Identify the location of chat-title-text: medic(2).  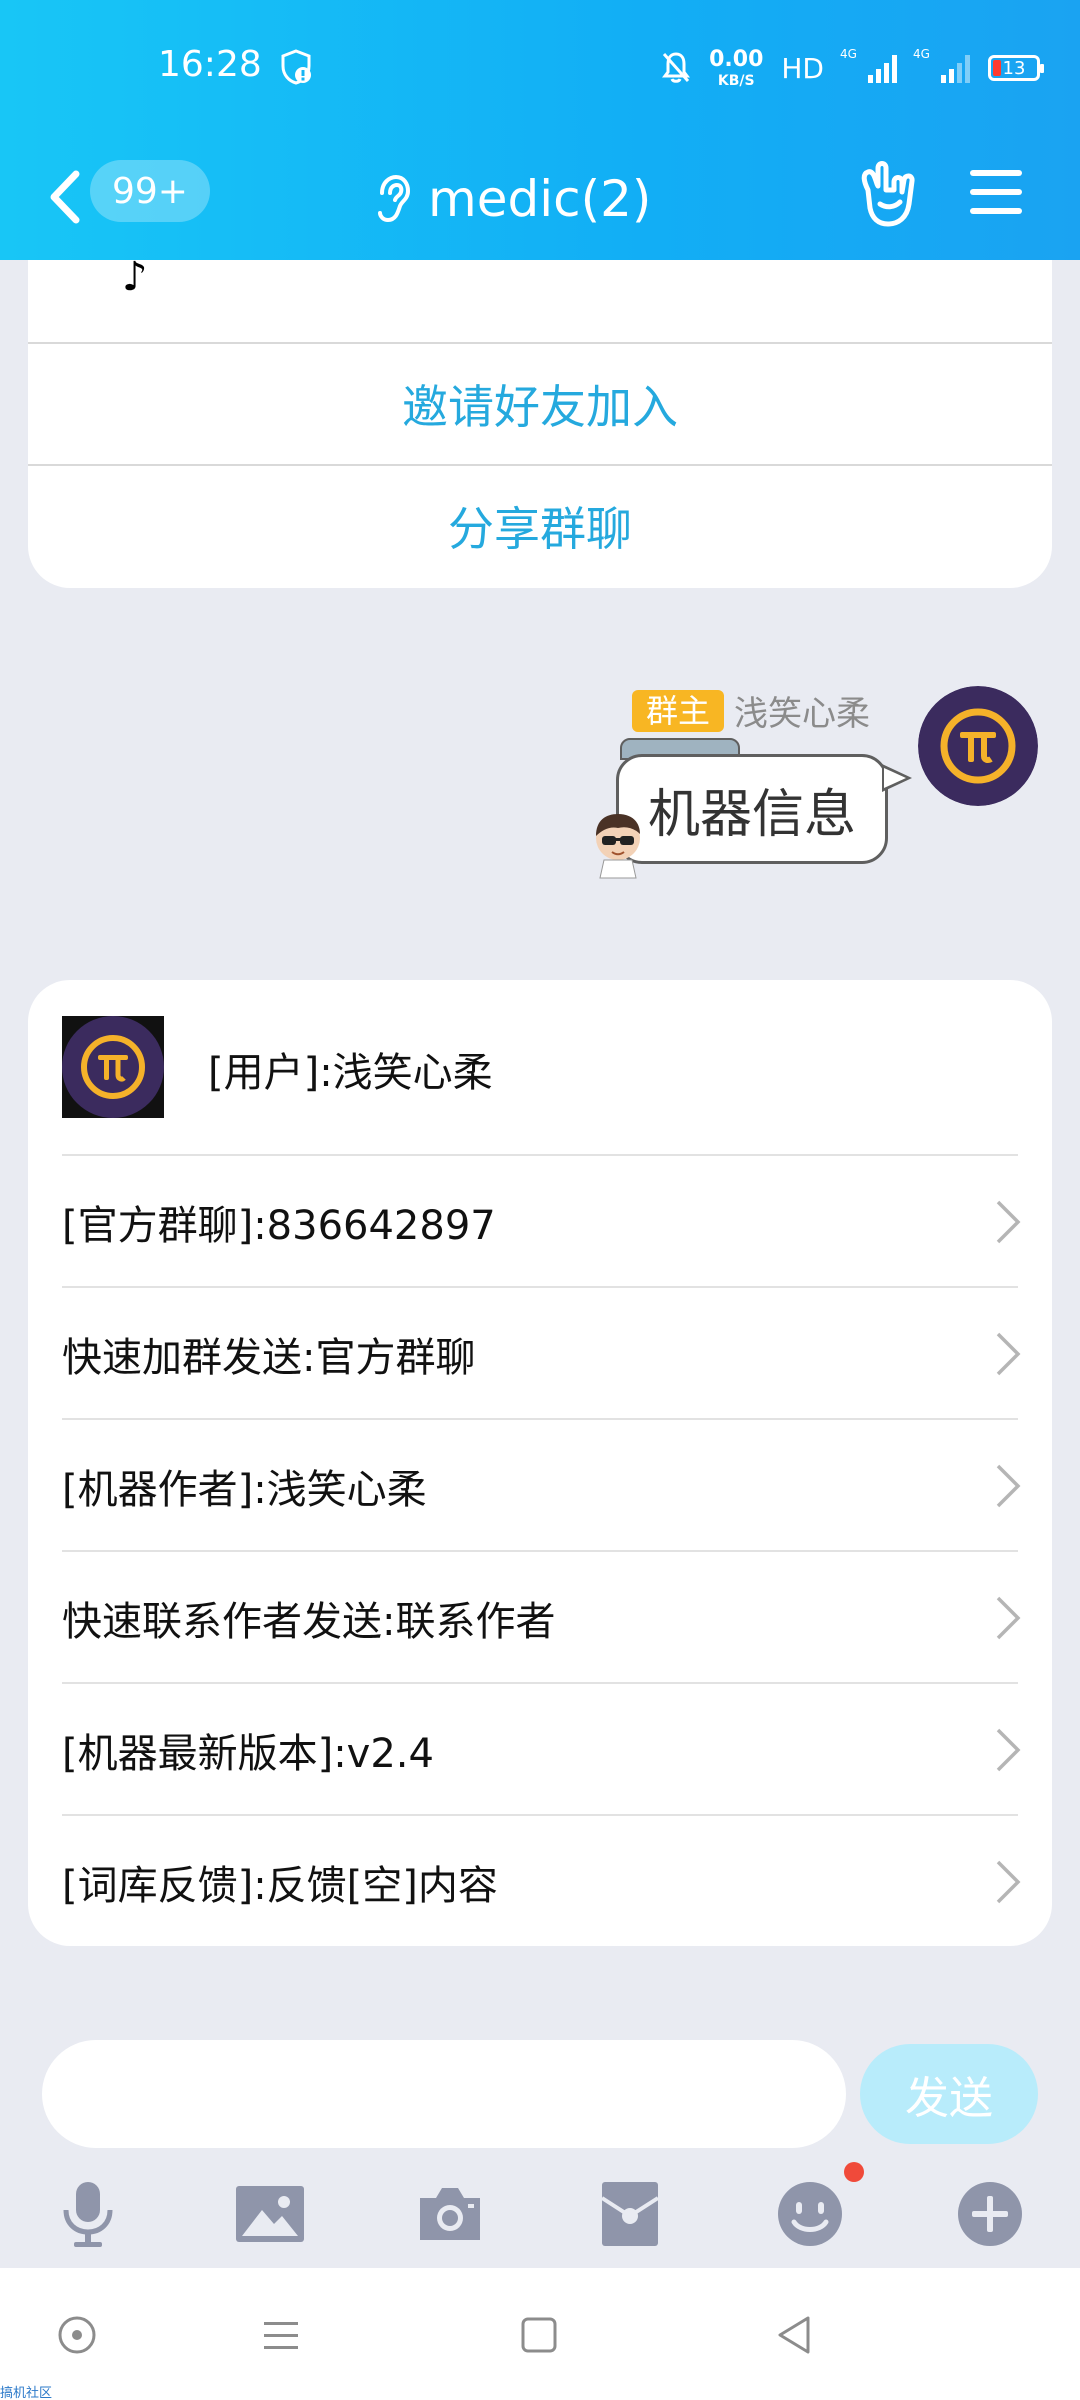
(540, 199).